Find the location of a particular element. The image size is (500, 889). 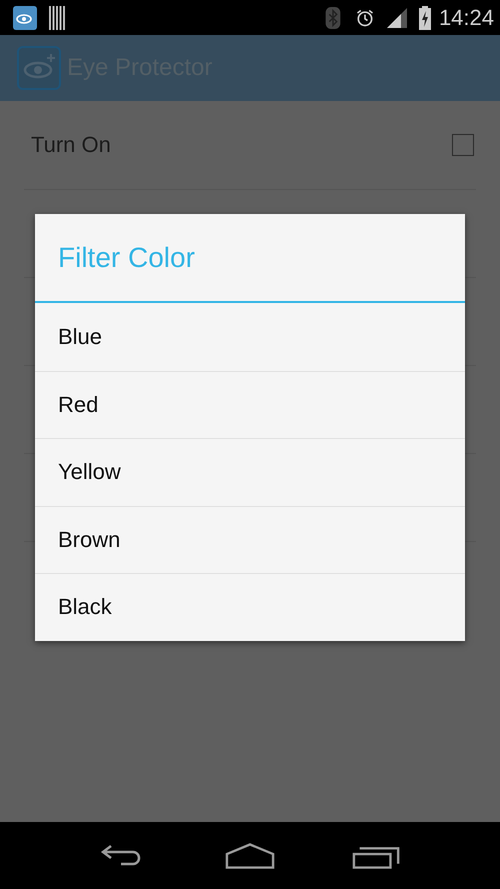

option-item: Blue is located at coordinates (250, 336).